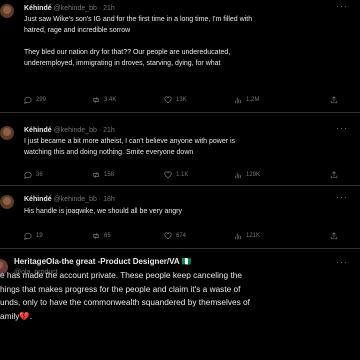  Describe the element at coordinates (39, 236) in the screenshot. I see `reply-count: 19` at that location.